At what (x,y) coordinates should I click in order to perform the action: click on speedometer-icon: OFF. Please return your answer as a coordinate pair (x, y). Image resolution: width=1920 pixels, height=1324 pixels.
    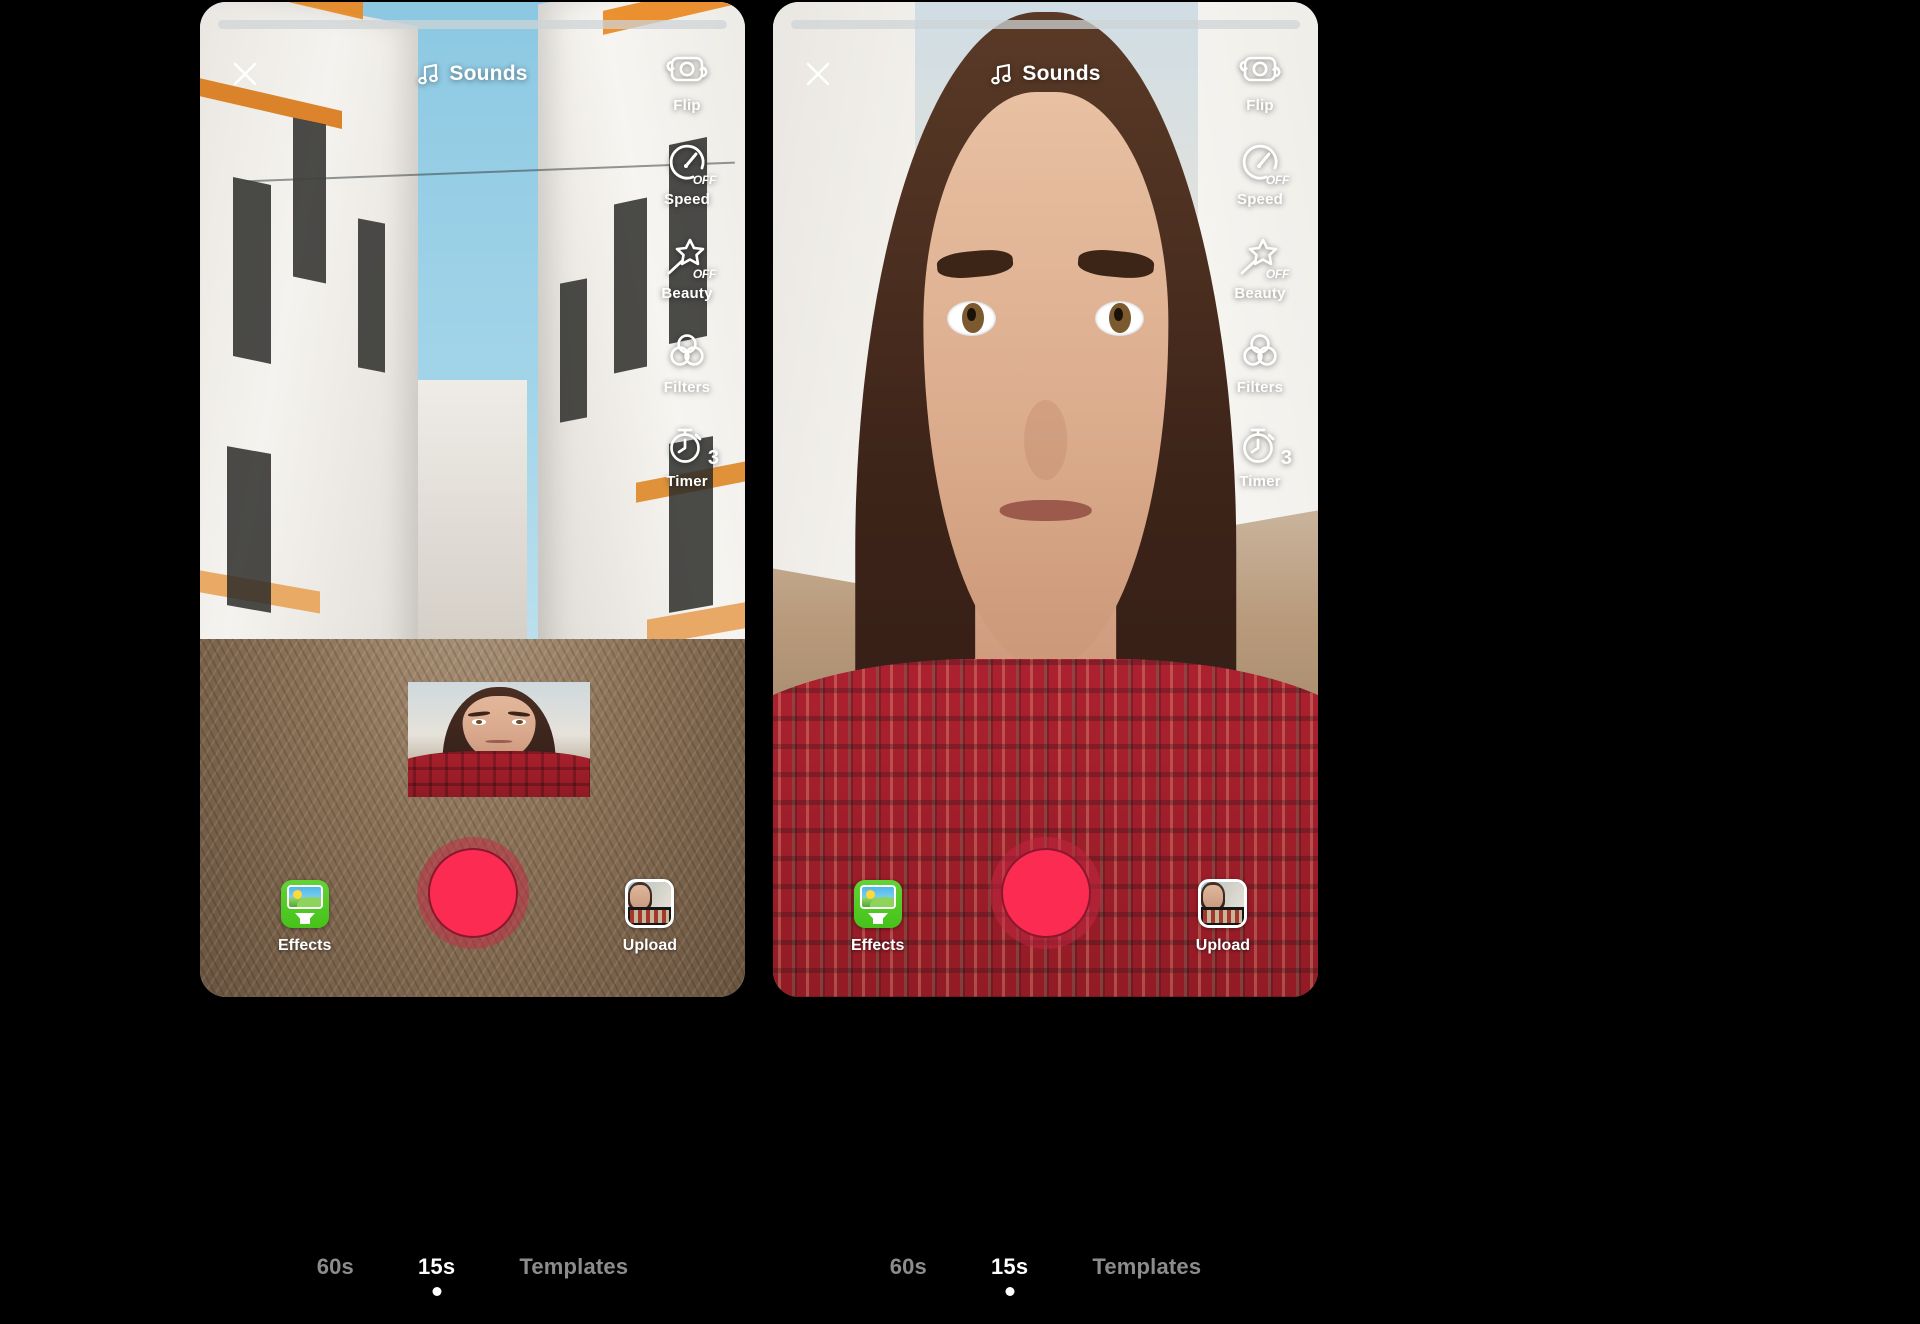
    Looking at the image, I should click on (1263, 163).